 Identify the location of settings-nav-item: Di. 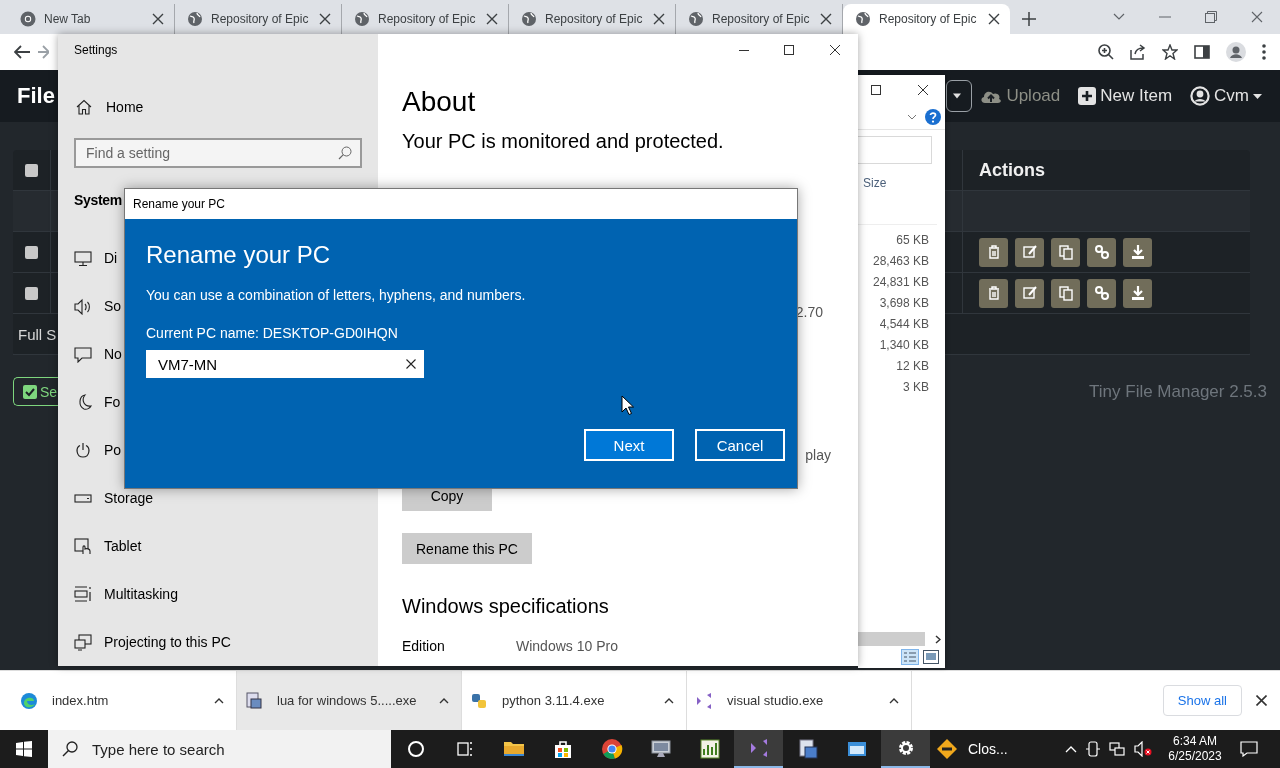
(96, 258).